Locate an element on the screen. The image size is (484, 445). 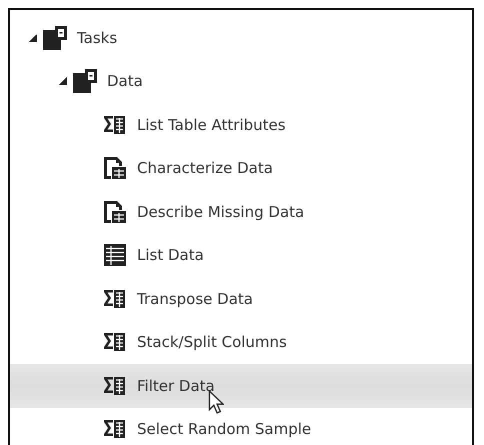
tree-item: List Data is located at coordinates (170, 255).